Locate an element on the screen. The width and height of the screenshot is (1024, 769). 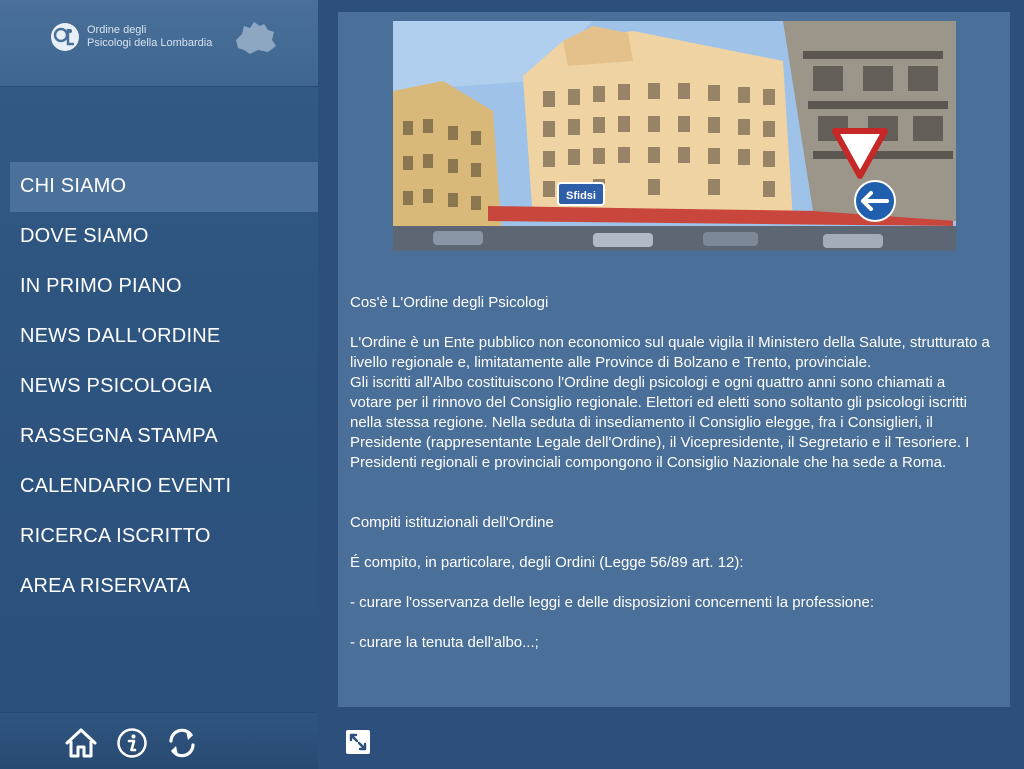
menu-item-dove-siamo: DOVE SIAMO is located at coordinates (164, 237).